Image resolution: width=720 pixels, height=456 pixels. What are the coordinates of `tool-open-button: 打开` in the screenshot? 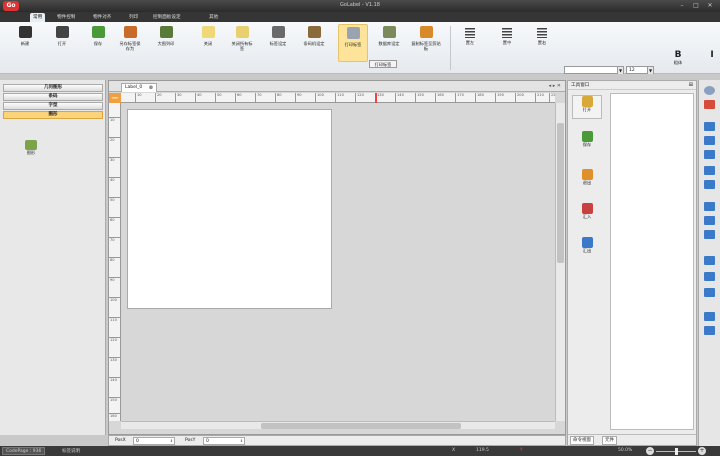 It's located at (587, 107).